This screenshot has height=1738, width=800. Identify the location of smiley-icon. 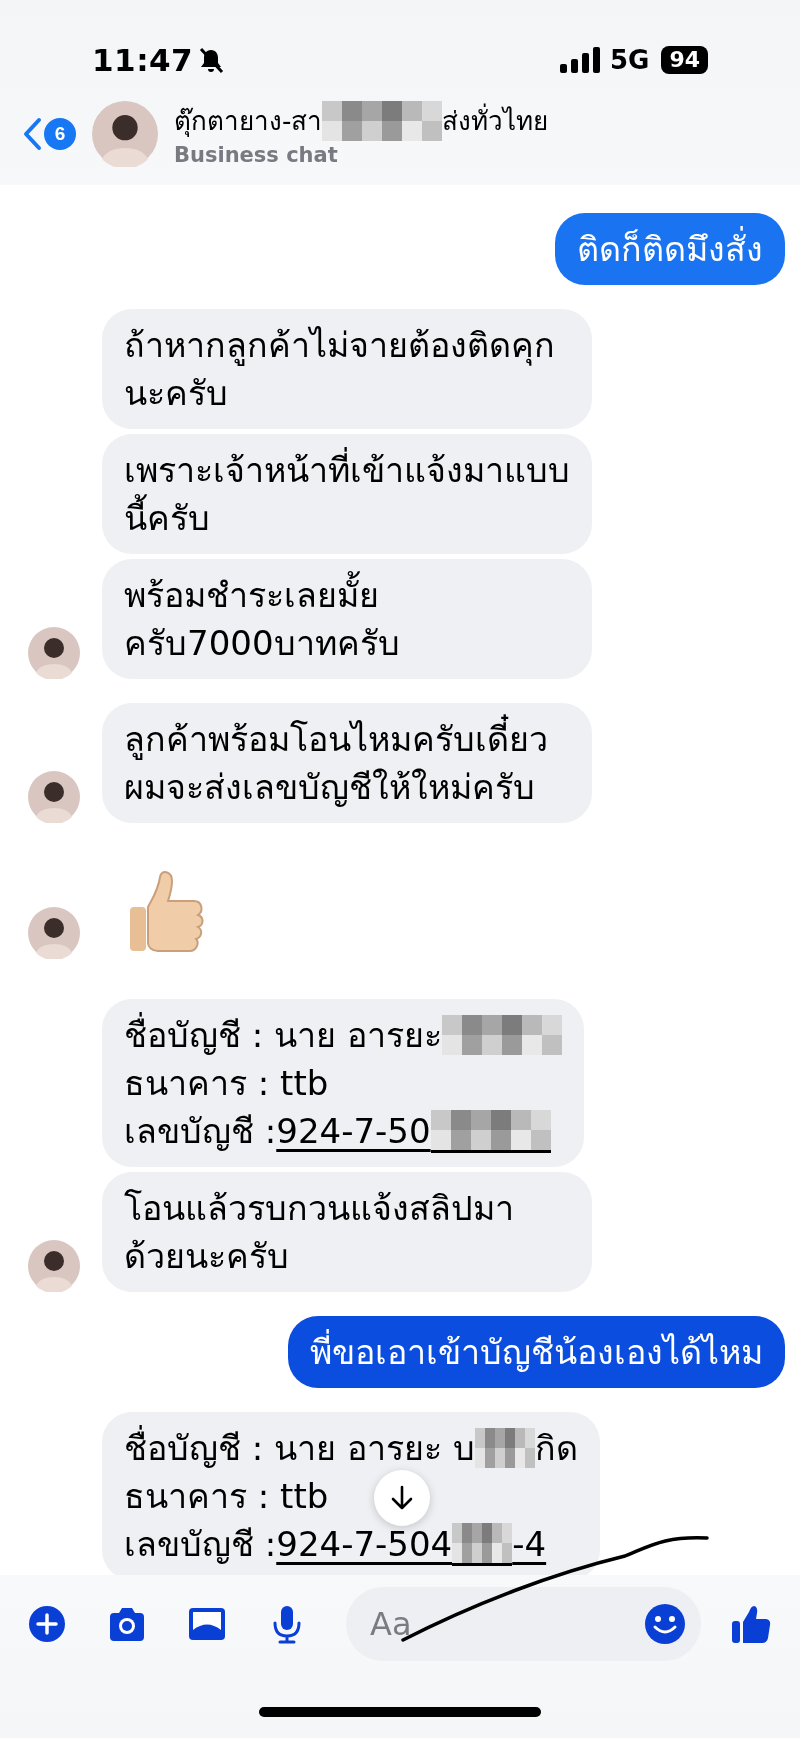
(665, 1624).